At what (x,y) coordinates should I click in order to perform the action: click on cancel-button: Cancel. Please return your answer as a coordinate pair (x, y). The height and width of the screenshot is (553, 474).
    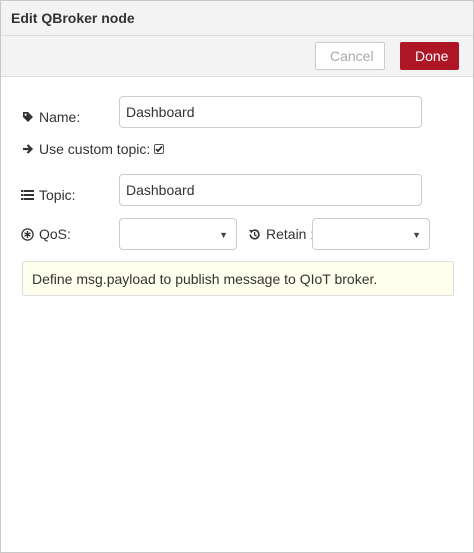
    Looking at the image, I should click on (350, 56).